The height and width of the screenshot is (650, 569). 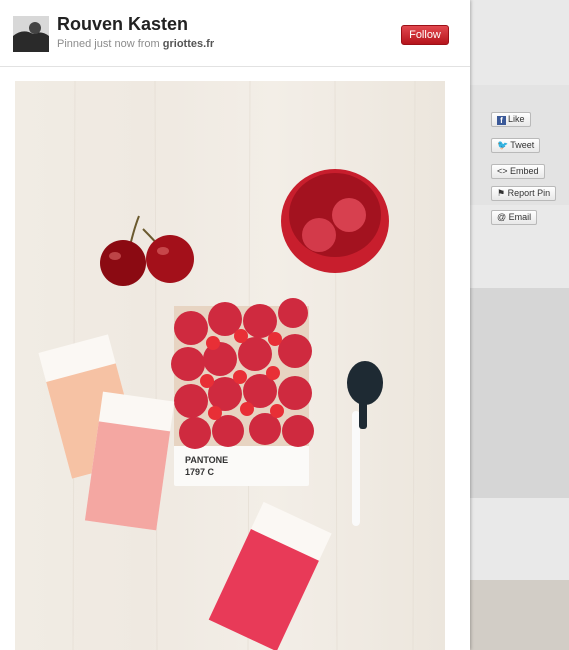 I want to click on cherries, so click(x=147, y=250).